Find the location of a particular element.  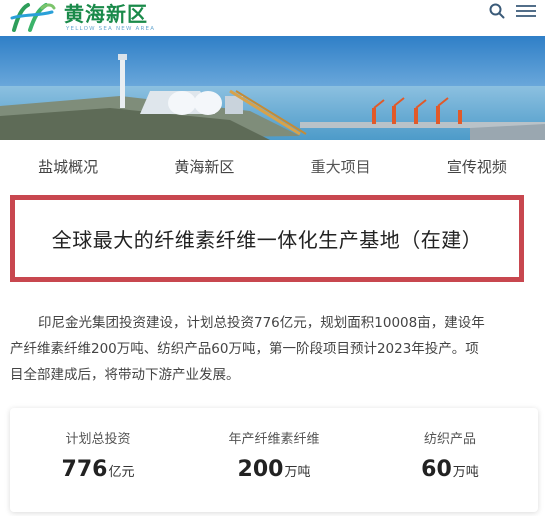

tab-promo-videos: 宣传视频 is located at coordinates (477, 167).